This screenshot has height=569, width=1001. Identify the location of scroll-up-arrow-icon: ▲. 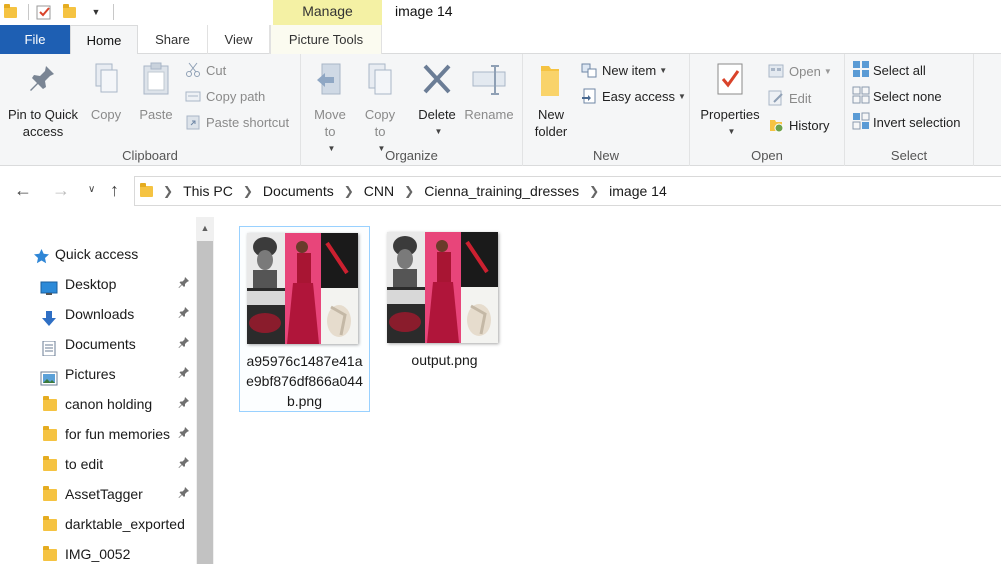
(205, 228).